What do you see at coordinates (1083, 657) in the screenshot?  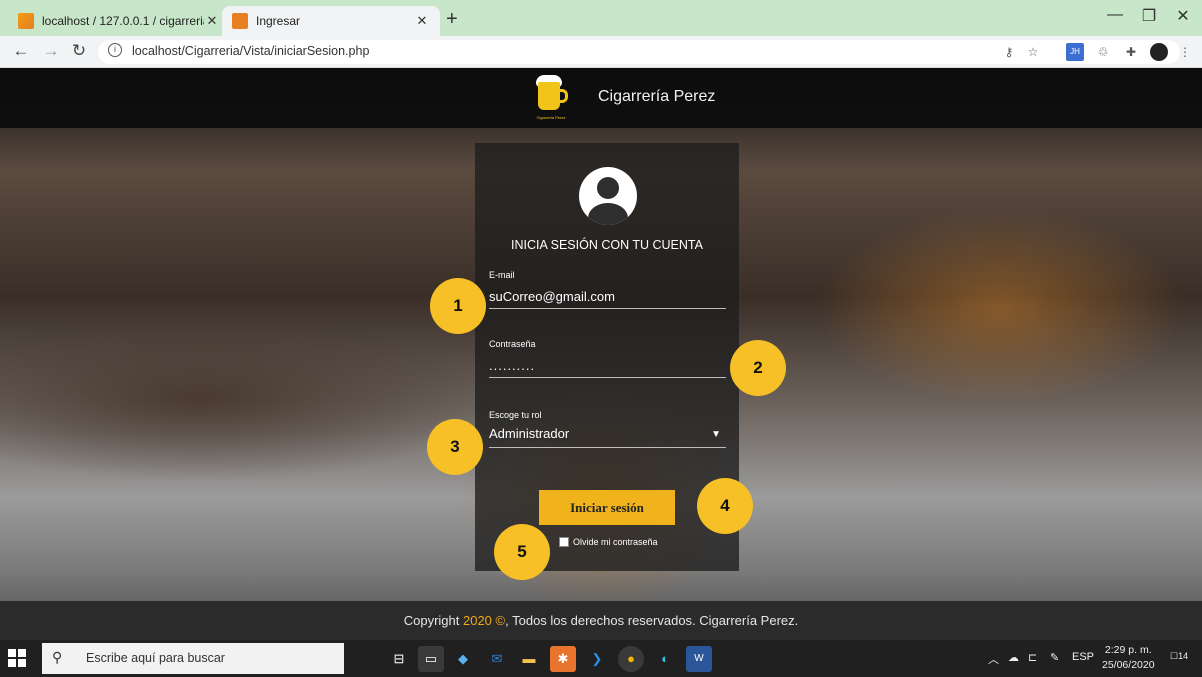 I see `language-indicator: ESP` at bounding box center [1083, 657].